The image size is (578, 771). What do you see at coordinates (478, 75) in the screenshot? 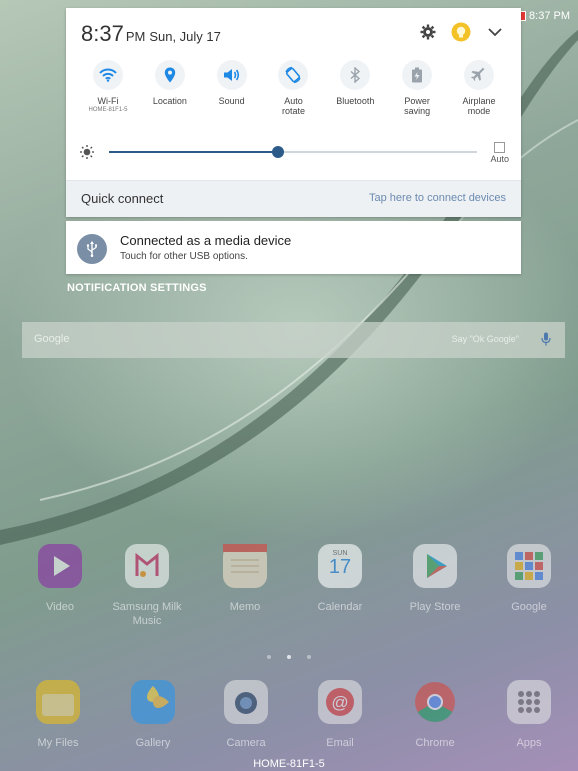
I see `airplane-icon` at bounding box center [478, 75].